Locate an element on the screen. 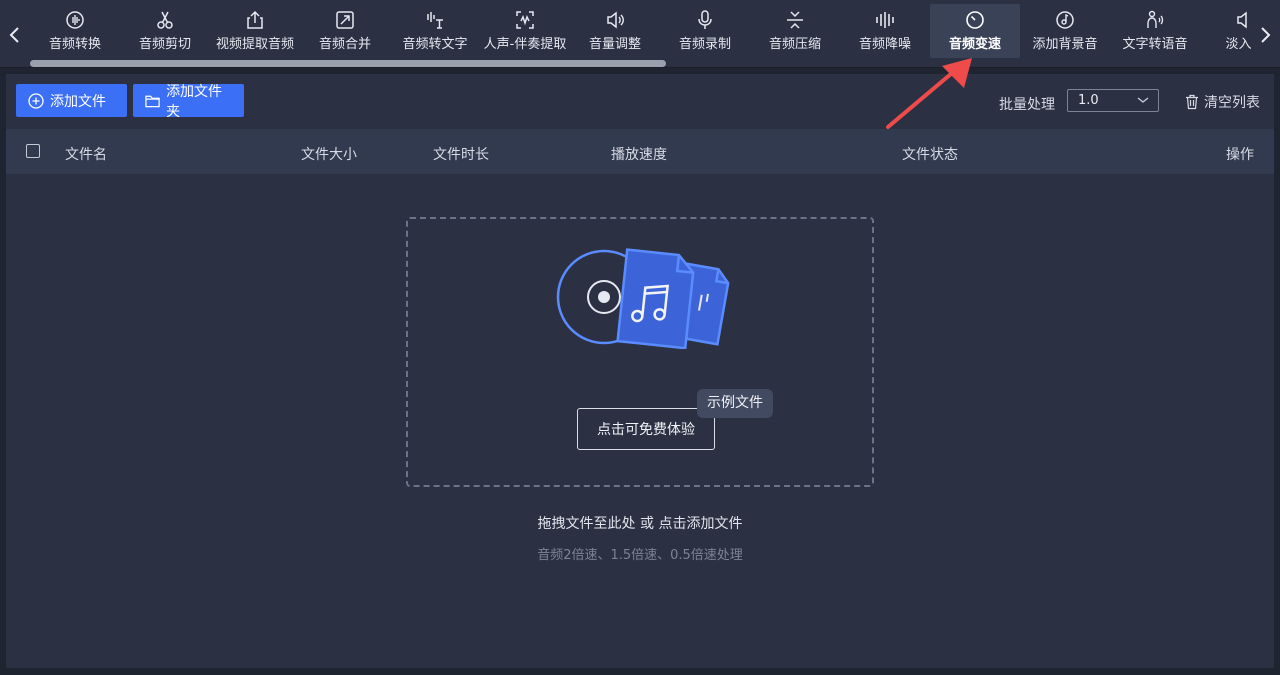 The height and width of the screenshot is (675, 1280). column-filename: 文件名 is located at coordinates (86, 155).